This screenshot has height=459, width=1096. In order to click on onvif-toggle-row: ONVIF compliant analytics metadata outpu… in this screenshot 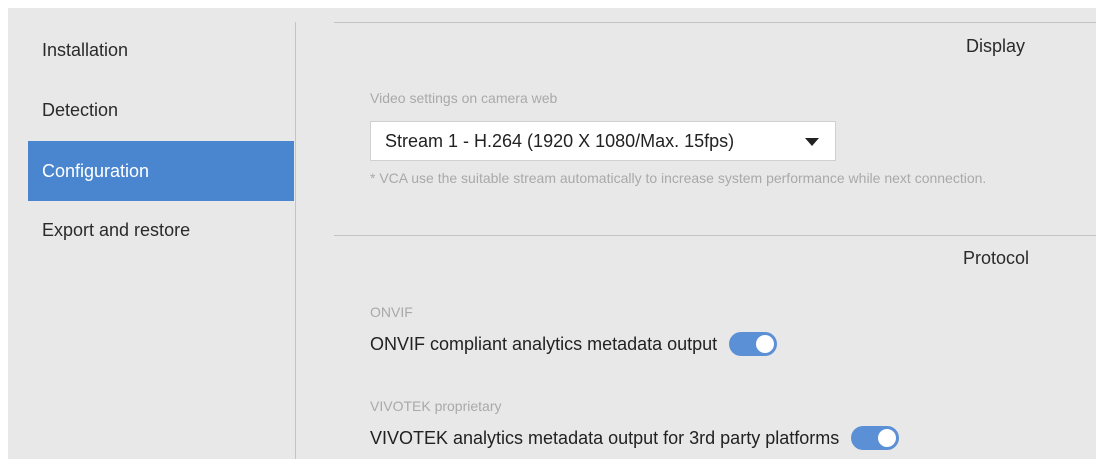, I will do `click(574, 344)`.